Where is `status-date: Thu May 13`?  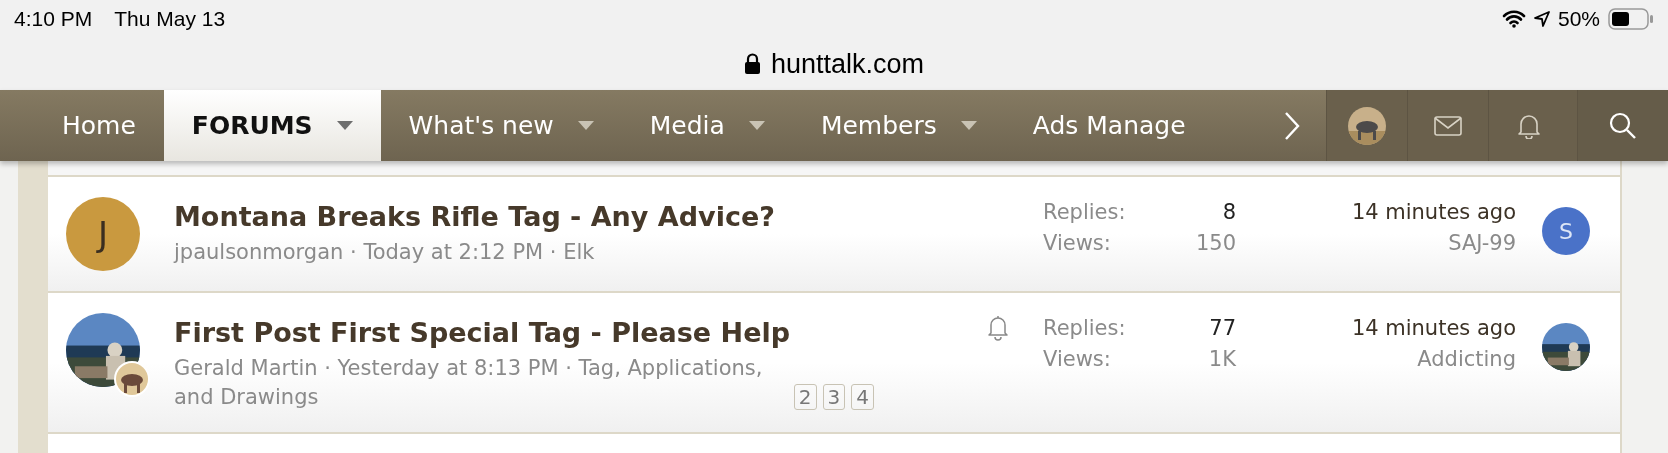 status-date: Thu May 13 is located at coordinates (170, 19).